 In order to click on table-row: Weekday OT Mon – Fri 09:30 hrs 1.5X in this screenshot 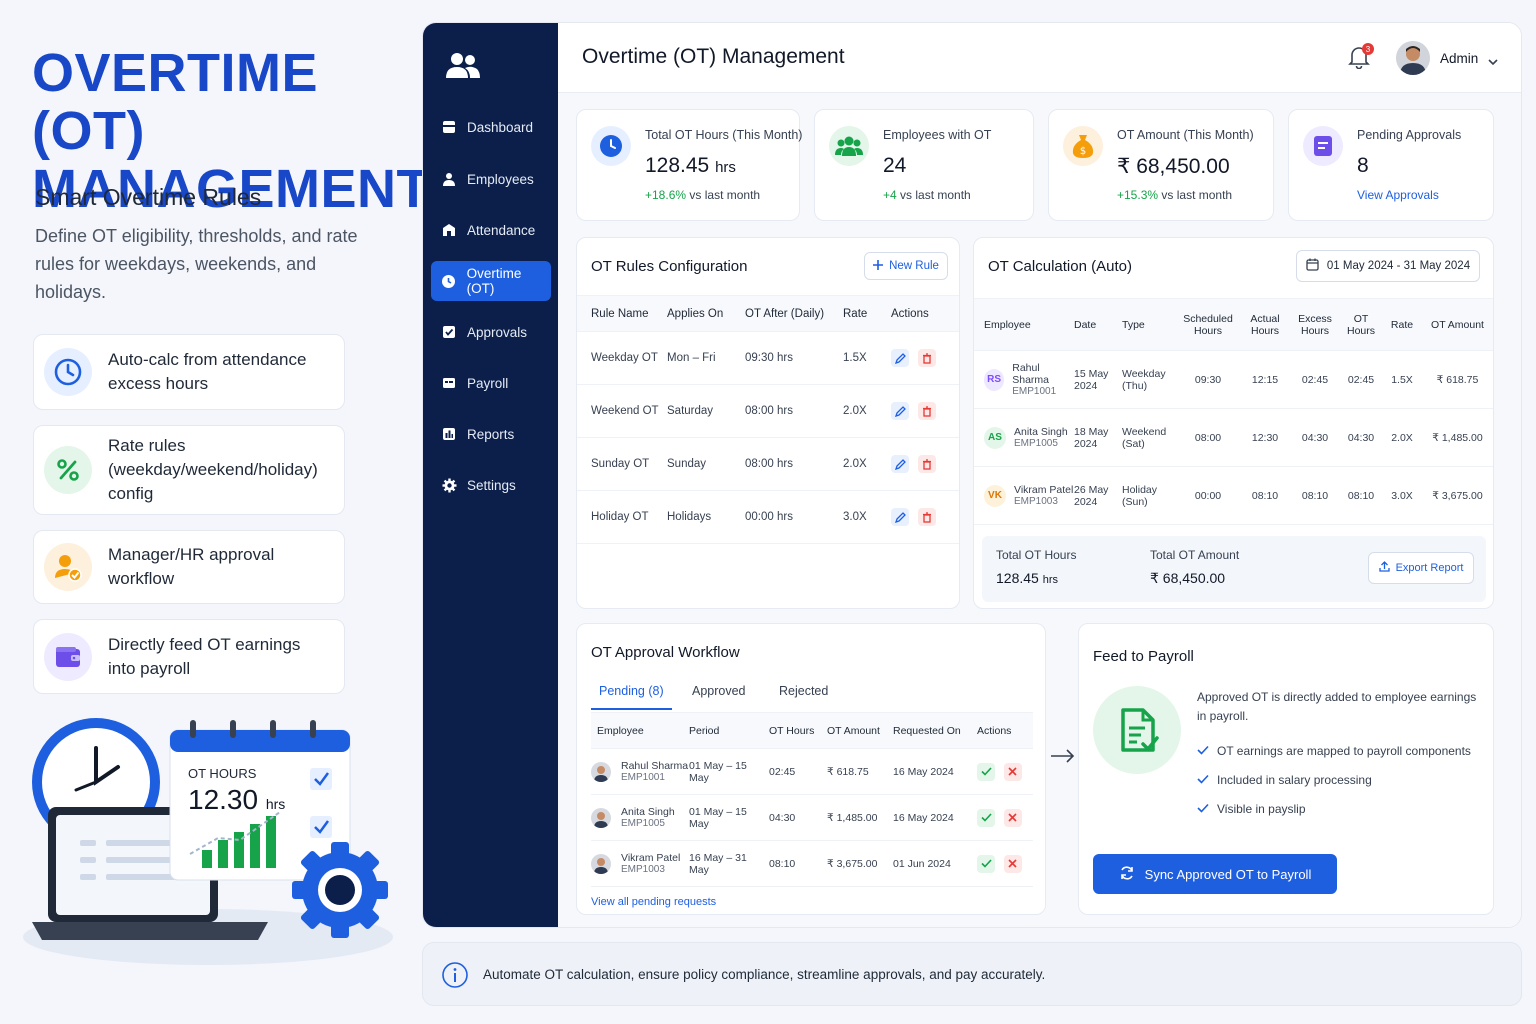, I will do `click(768, 358)`.